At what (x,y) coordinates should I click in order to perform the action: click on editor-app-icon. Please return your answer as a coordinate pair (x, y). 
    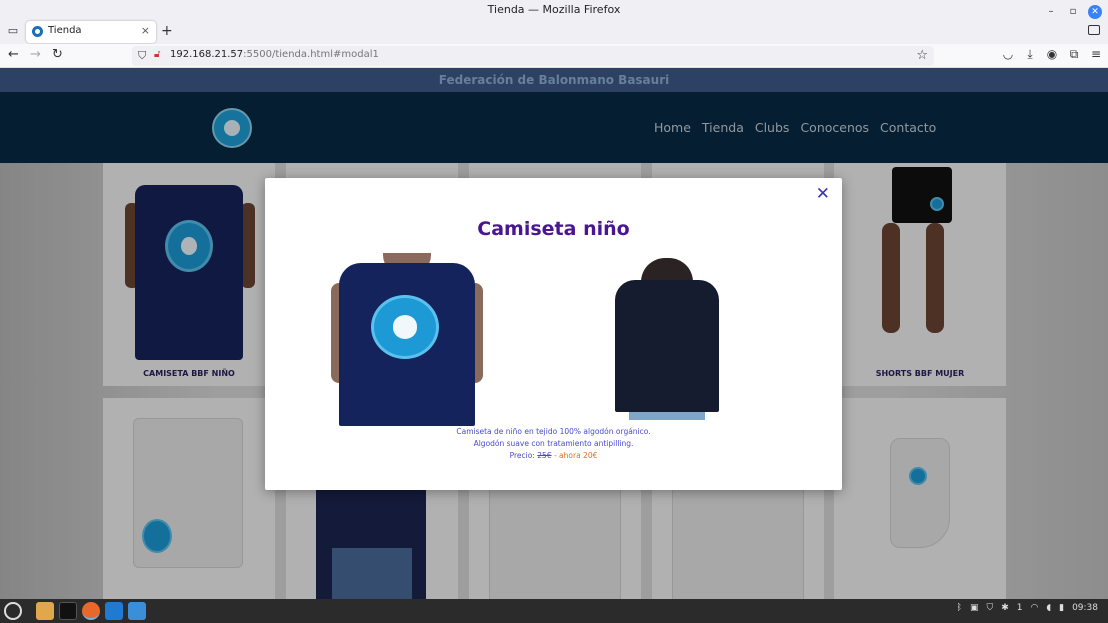
    Looking at the image, I should click on (137, 611).